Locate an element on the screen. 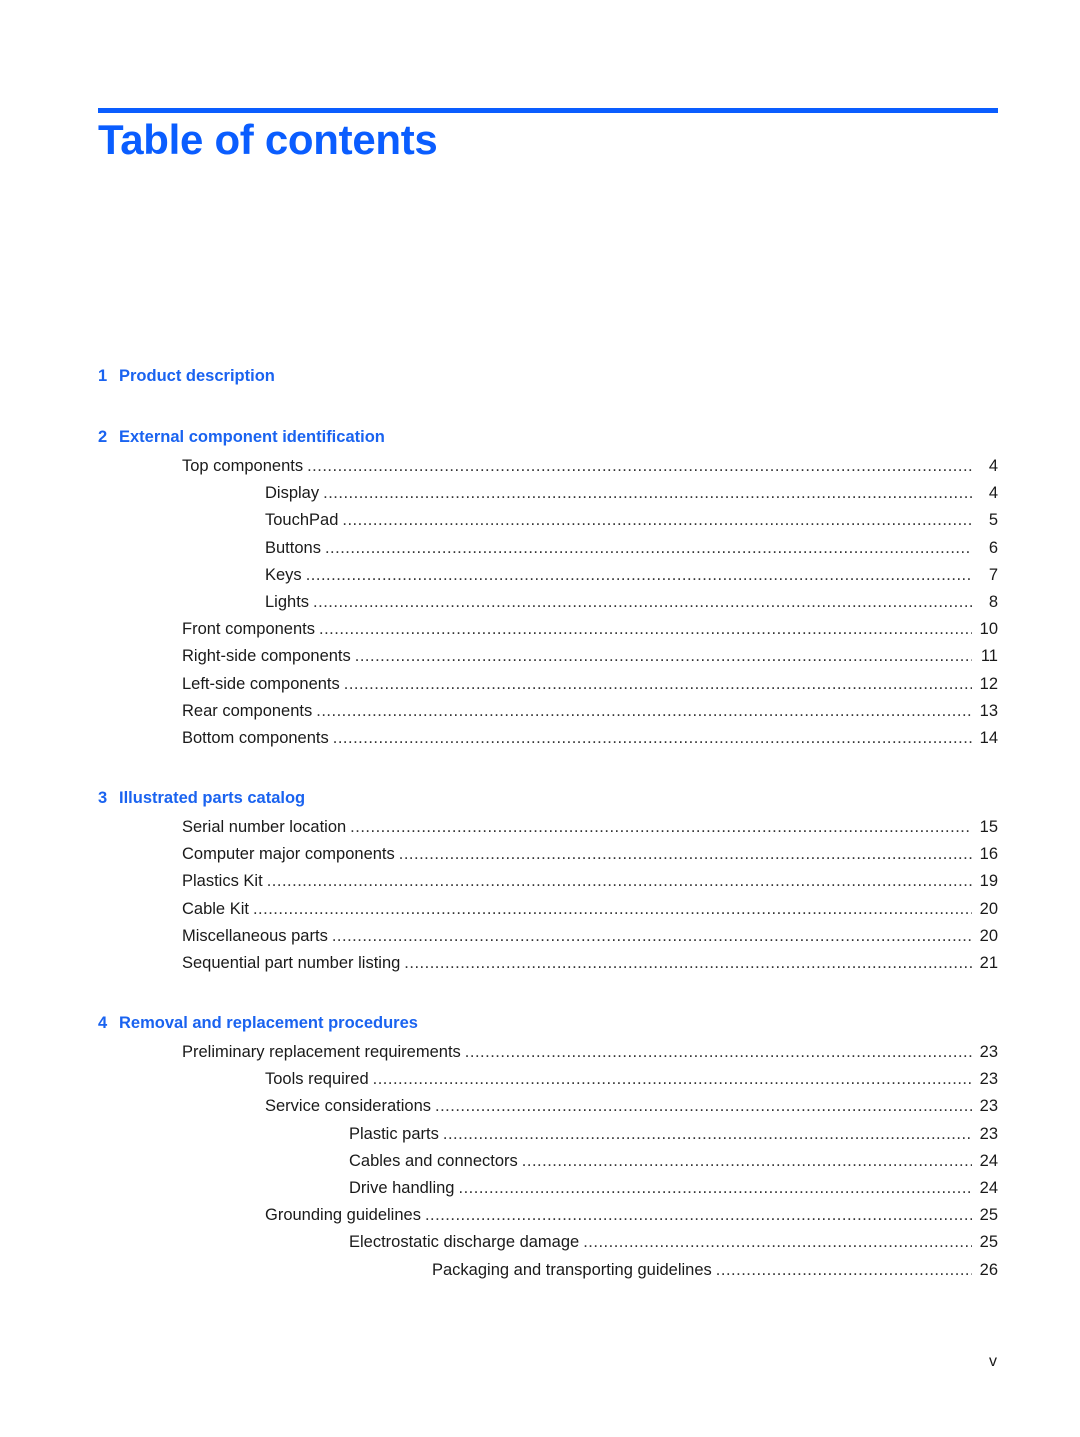 This screenshot has width=1080, height=1437. toc-entry: Cable Kit 20 is located at coordinates (590, 910).